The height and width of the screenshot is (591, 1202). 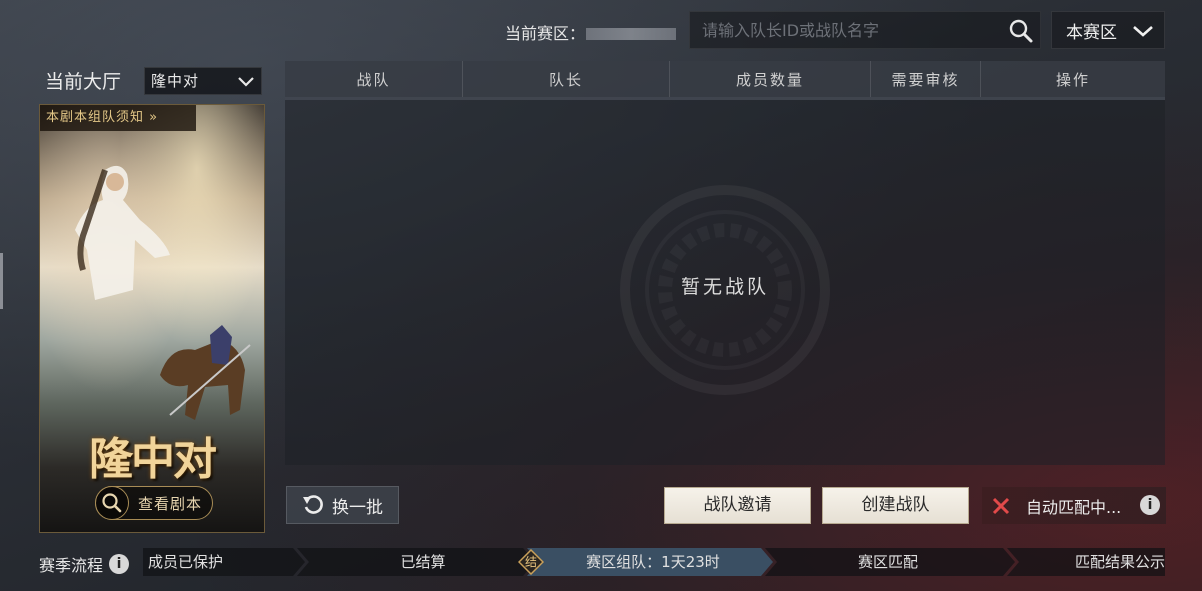 I want to click on column-member-count: 成员数量, so click(x=770, y=79).